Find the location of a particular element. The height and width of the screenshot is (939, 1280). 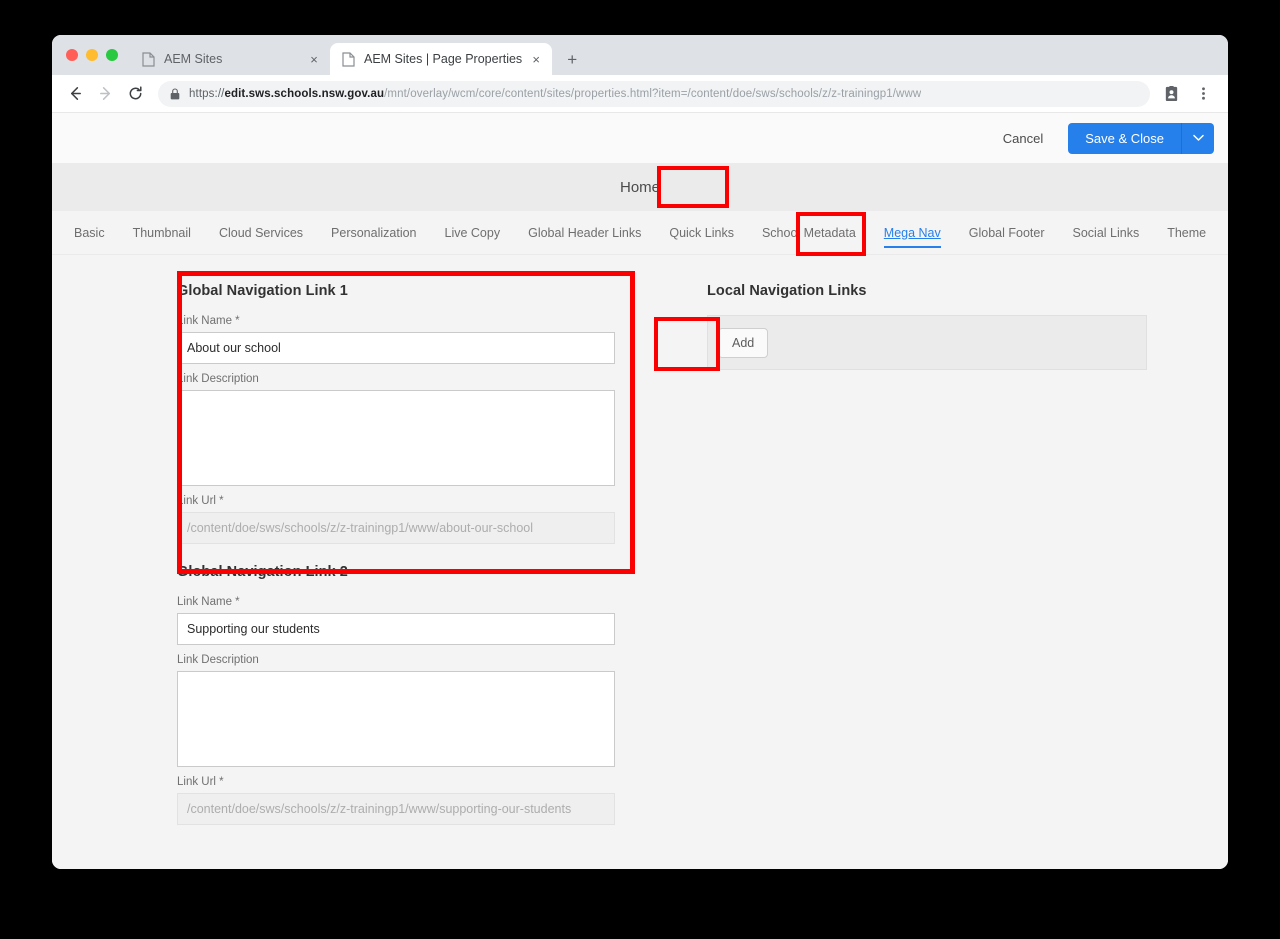

global-navigation-link-2-heading: Global Navigation Link 2 is located at coordinates (262, 572).